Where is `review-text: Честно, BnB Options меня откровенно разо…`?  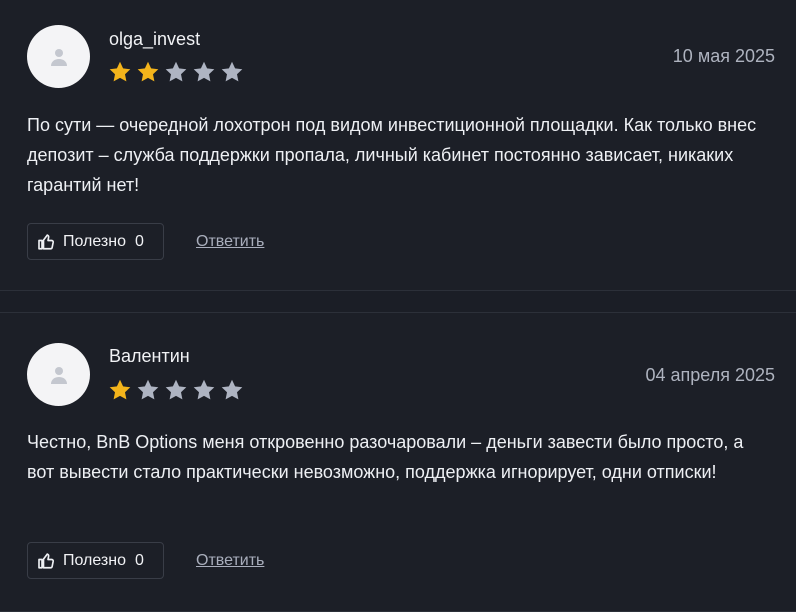
review-text: Честно, BnB Options меня откровенно разо… is located at coordinates (385, 457).